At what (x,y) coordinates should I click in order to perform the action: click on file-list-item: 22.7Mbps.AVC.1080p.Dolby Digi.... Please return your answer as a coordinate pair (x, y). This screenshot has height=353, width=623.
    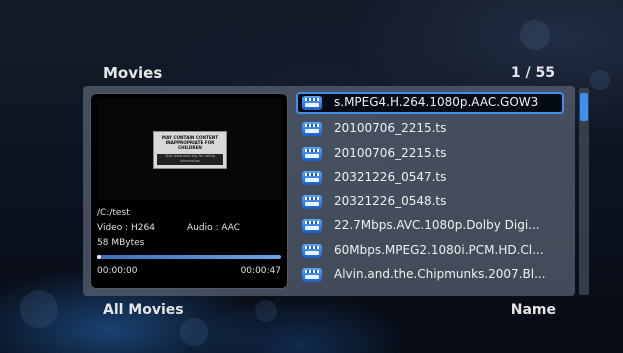
    Looking at the image, I should click on (430, 226).